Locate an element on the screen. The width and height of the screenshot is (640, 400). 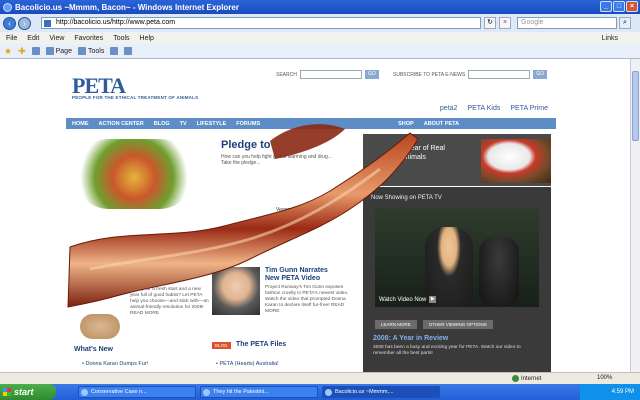
zoom-level: 100% is located at coordinates (604, 378).